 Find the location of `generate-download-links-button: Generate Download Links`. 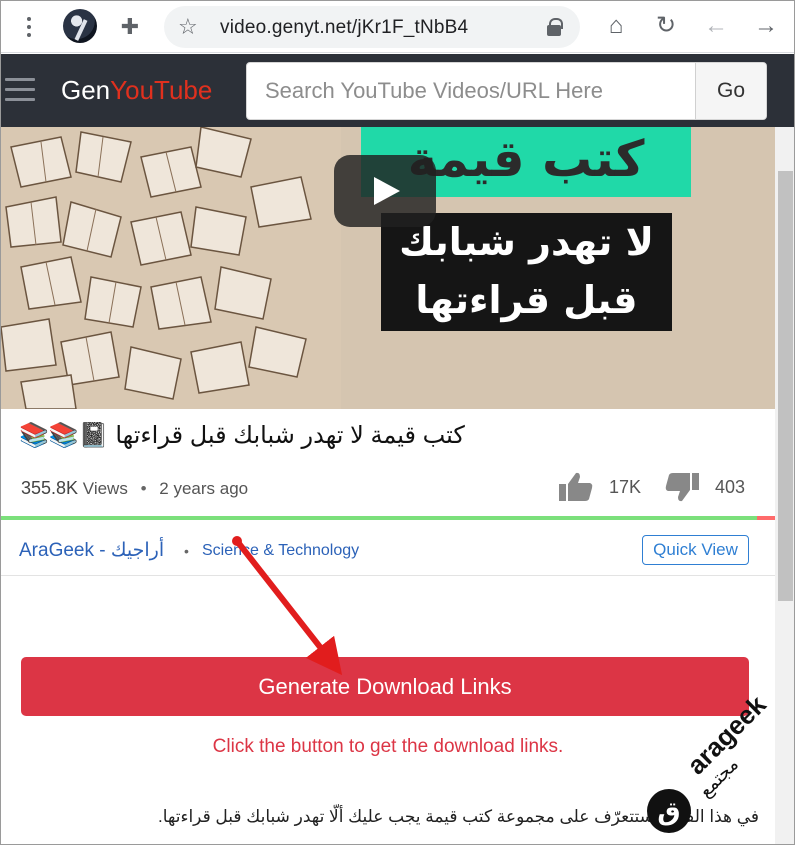

generate-download-links-button: Generate Download Links is located at coordinates (385, 686).